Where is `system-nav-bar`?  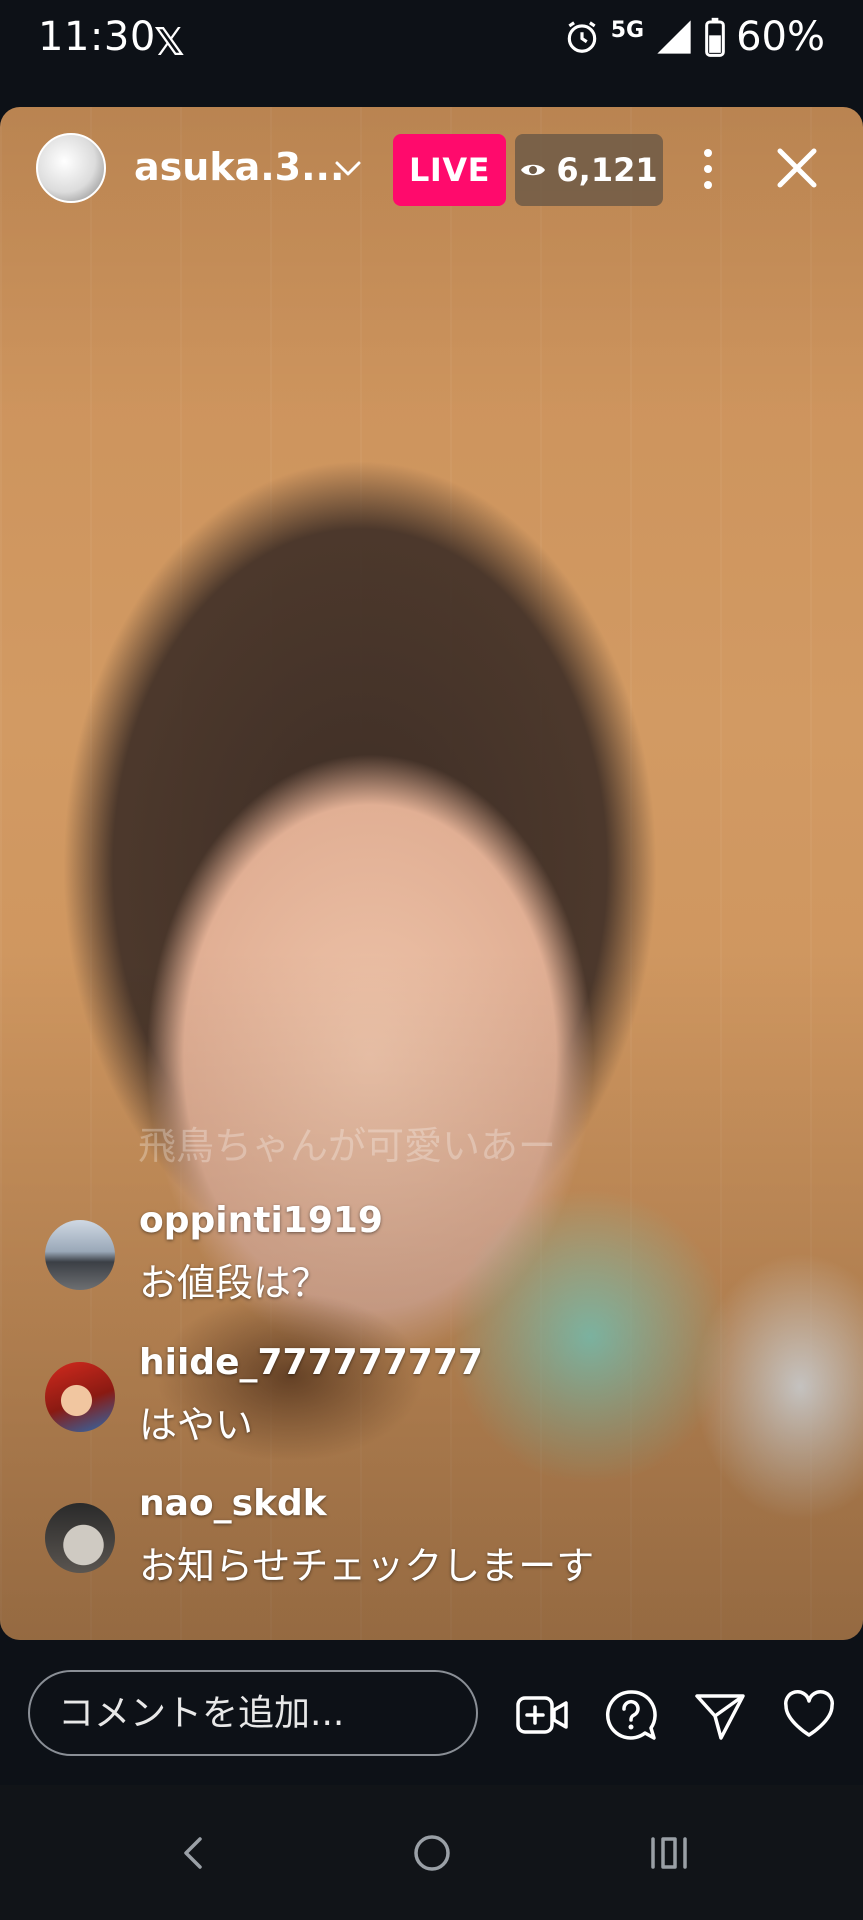
system-nav-bar is located at coordinates (431, 1852).